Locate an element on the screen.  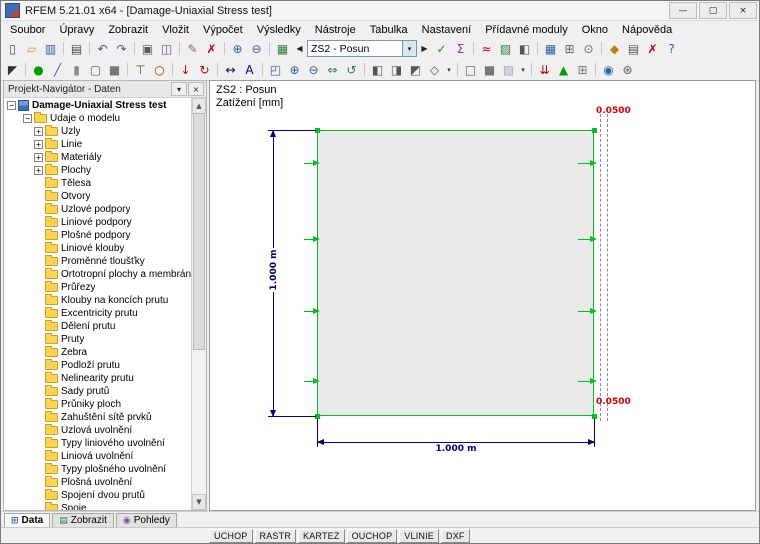
new-icon: ▯ is located at coordinates (12, 48).